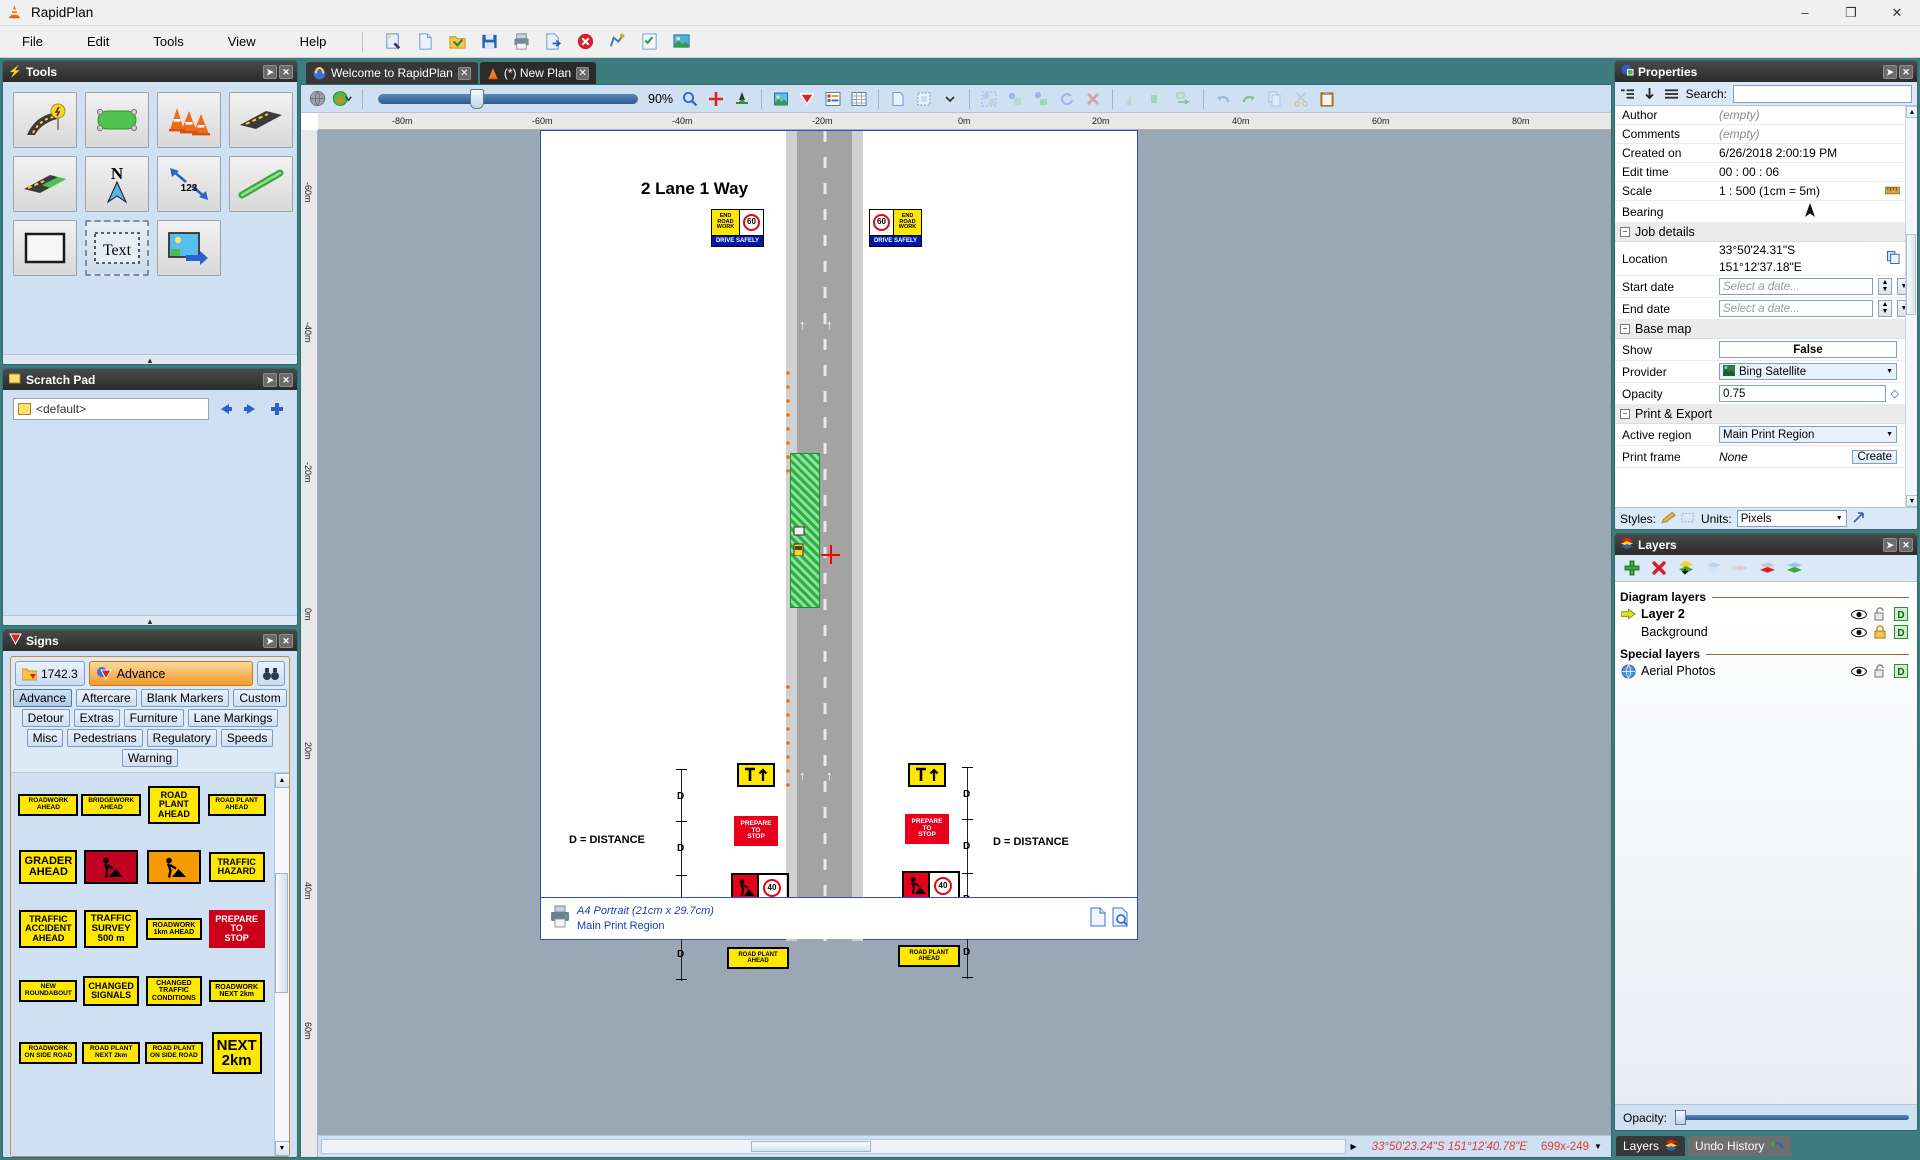 The height and width of the screenshot is (1160, 1920). What do you see at coordinates (45, 120) in the screenshot?
I see `road-tool-button` at bounding box center [45, 120].